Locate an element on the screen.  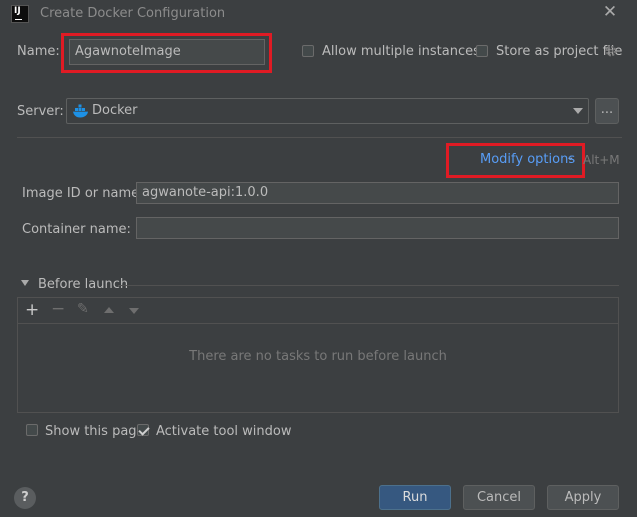
edit-icon: ✎ is located at coordinates (83, 309).